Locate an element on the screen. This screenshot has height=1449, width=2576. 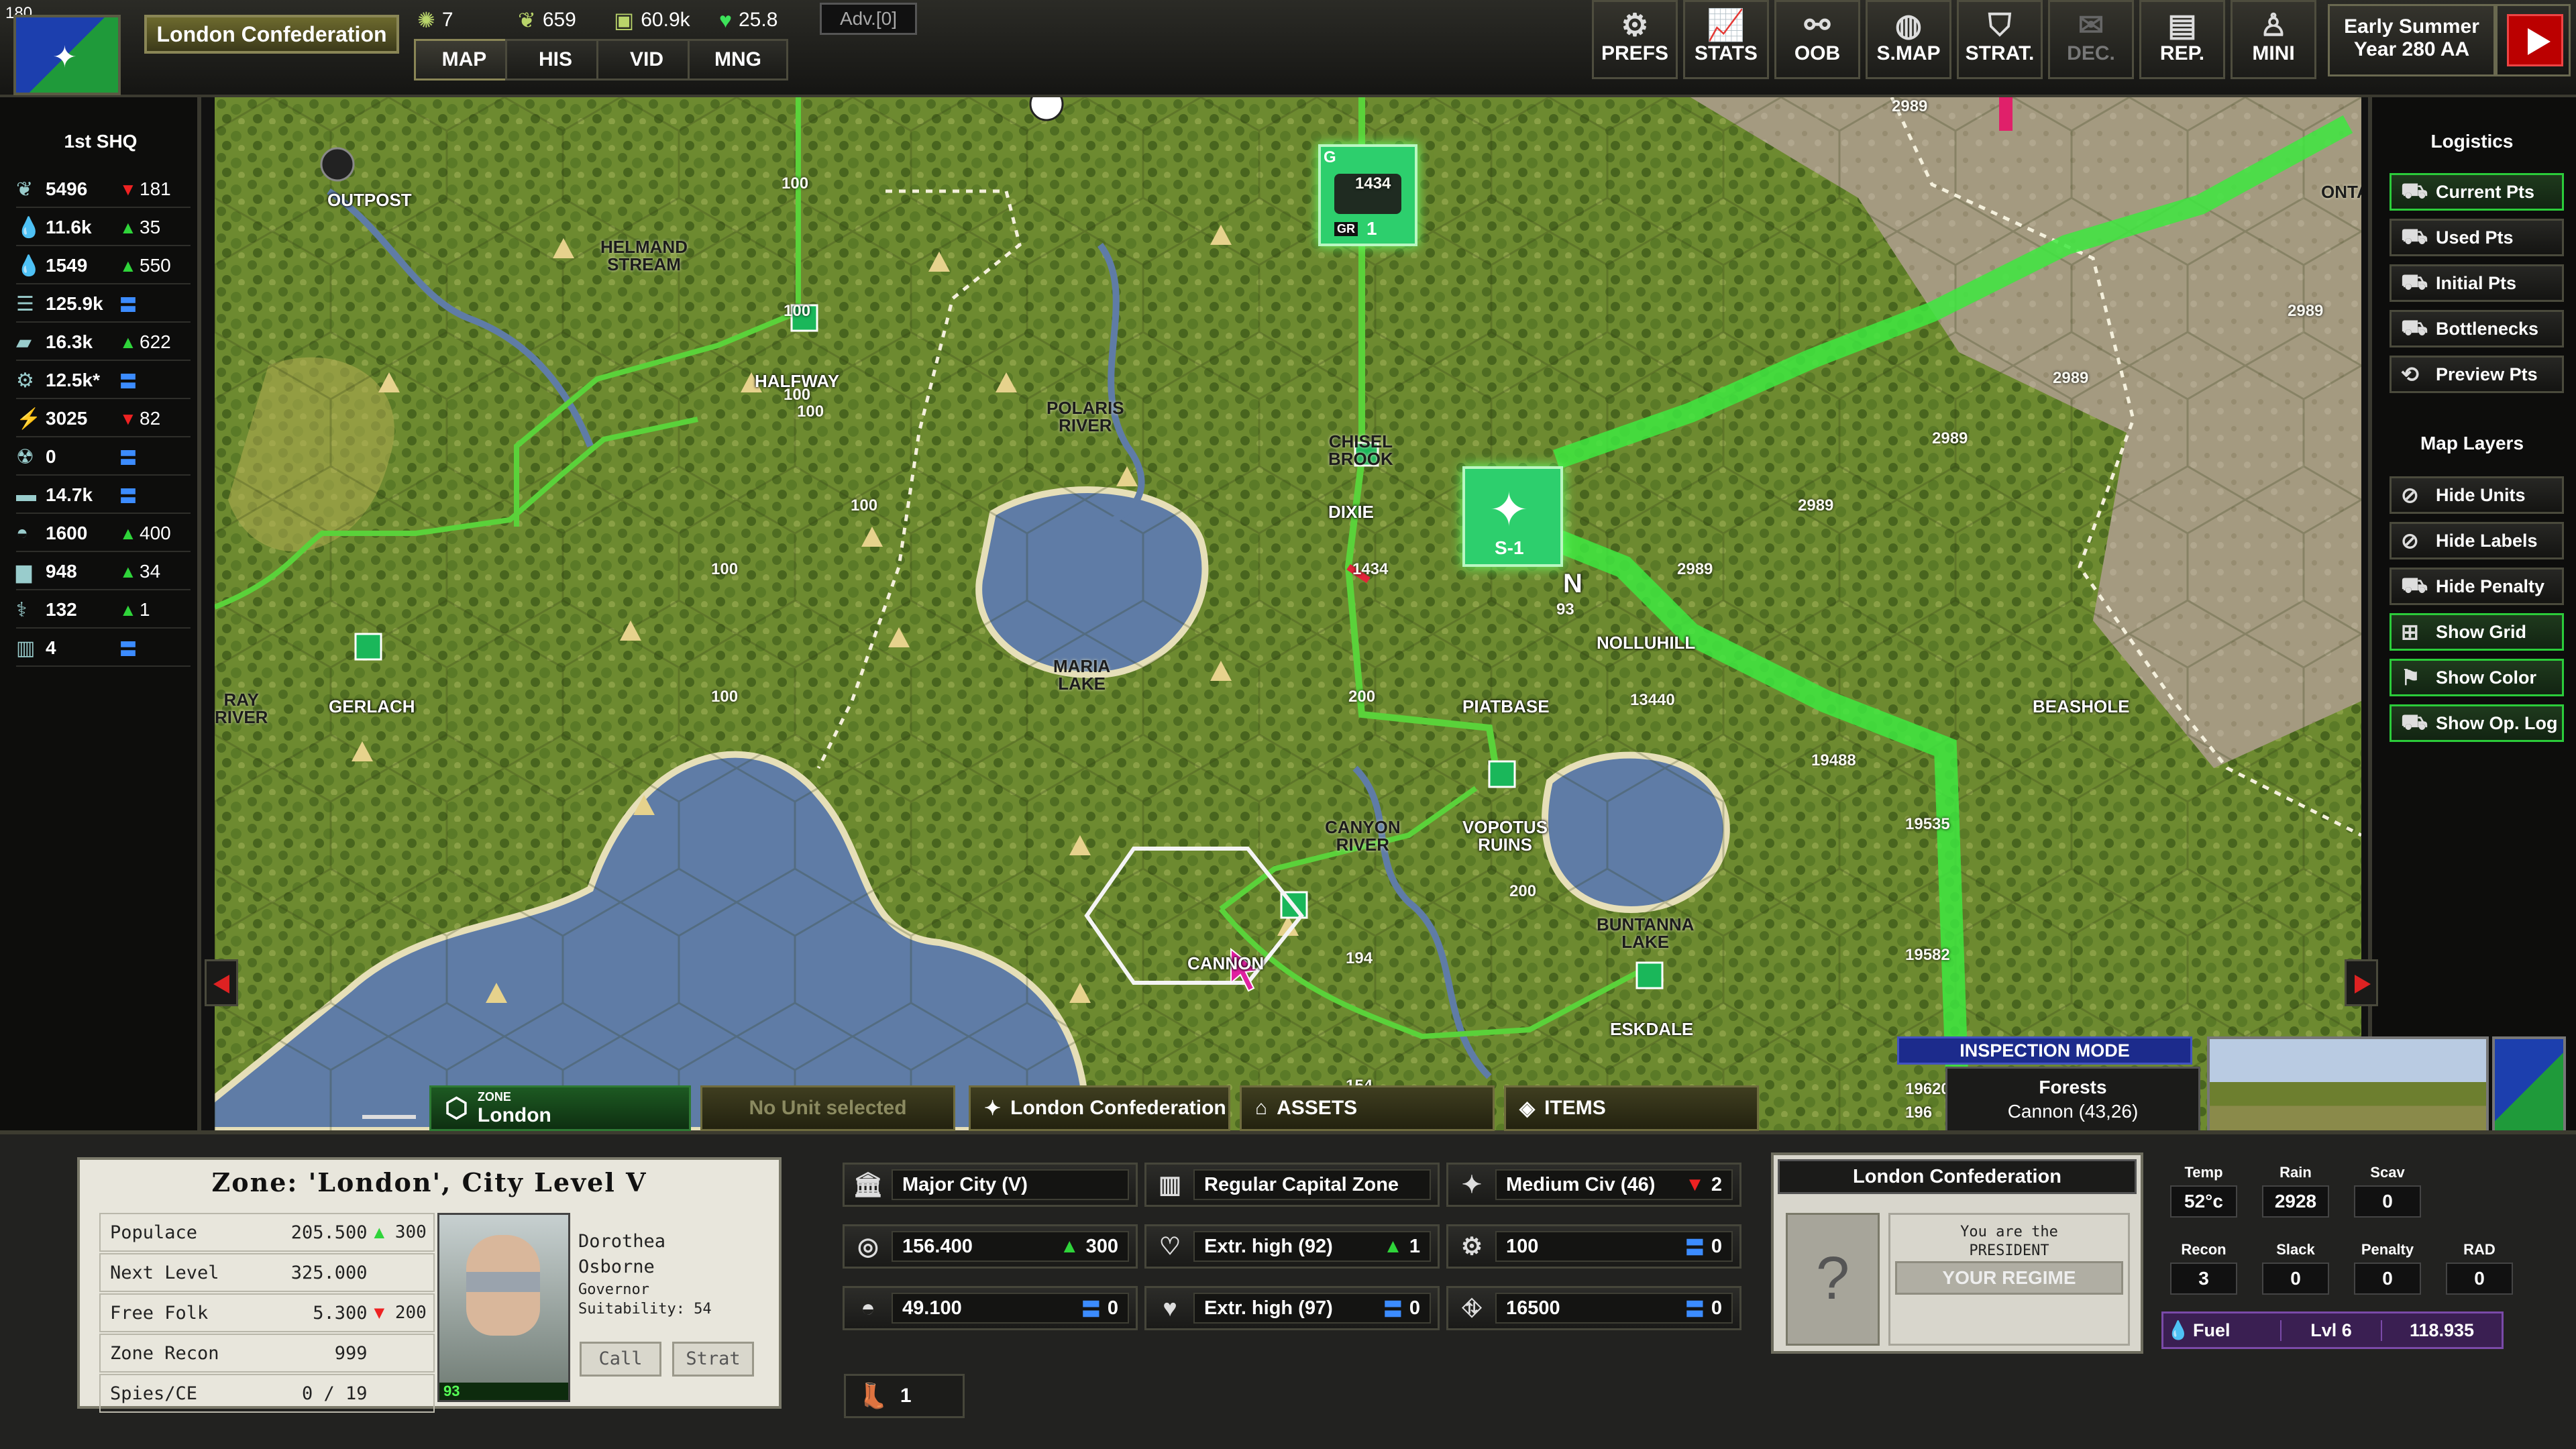
prefs-button: ⚙ PREFS is located at coordinates (1635, 39).